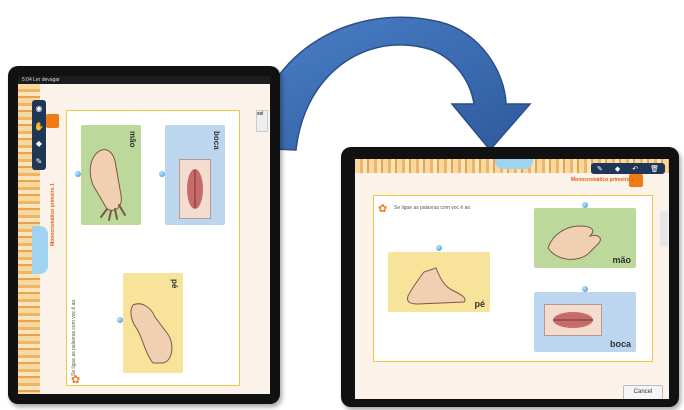  Describe the element at coordinates (39, 108) in the screenshot. I see `eye-icon: ◉` at that location.